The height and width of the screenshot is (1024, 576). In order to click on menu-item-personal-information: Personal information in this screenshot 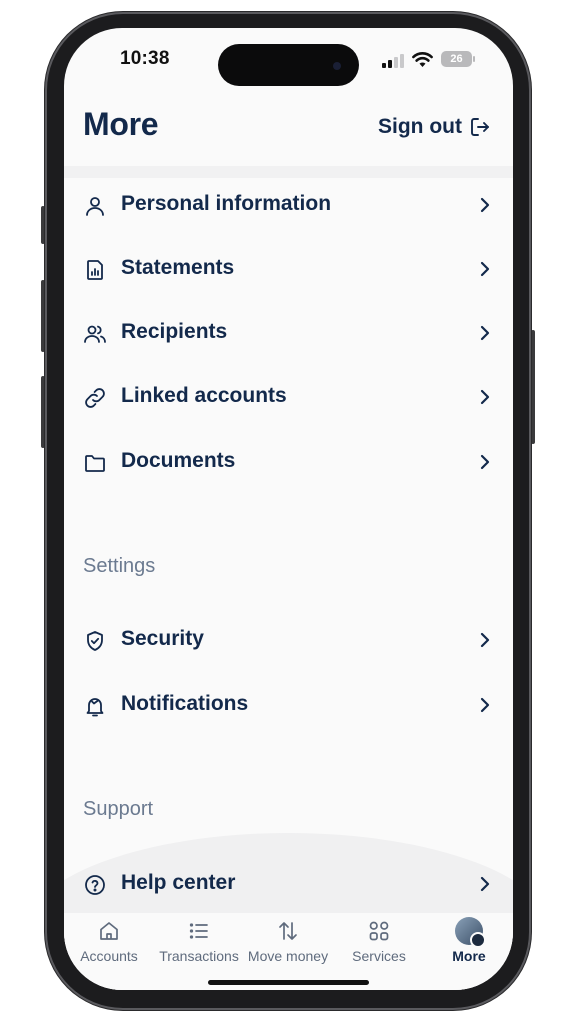, I will do `click(288, 205)`.